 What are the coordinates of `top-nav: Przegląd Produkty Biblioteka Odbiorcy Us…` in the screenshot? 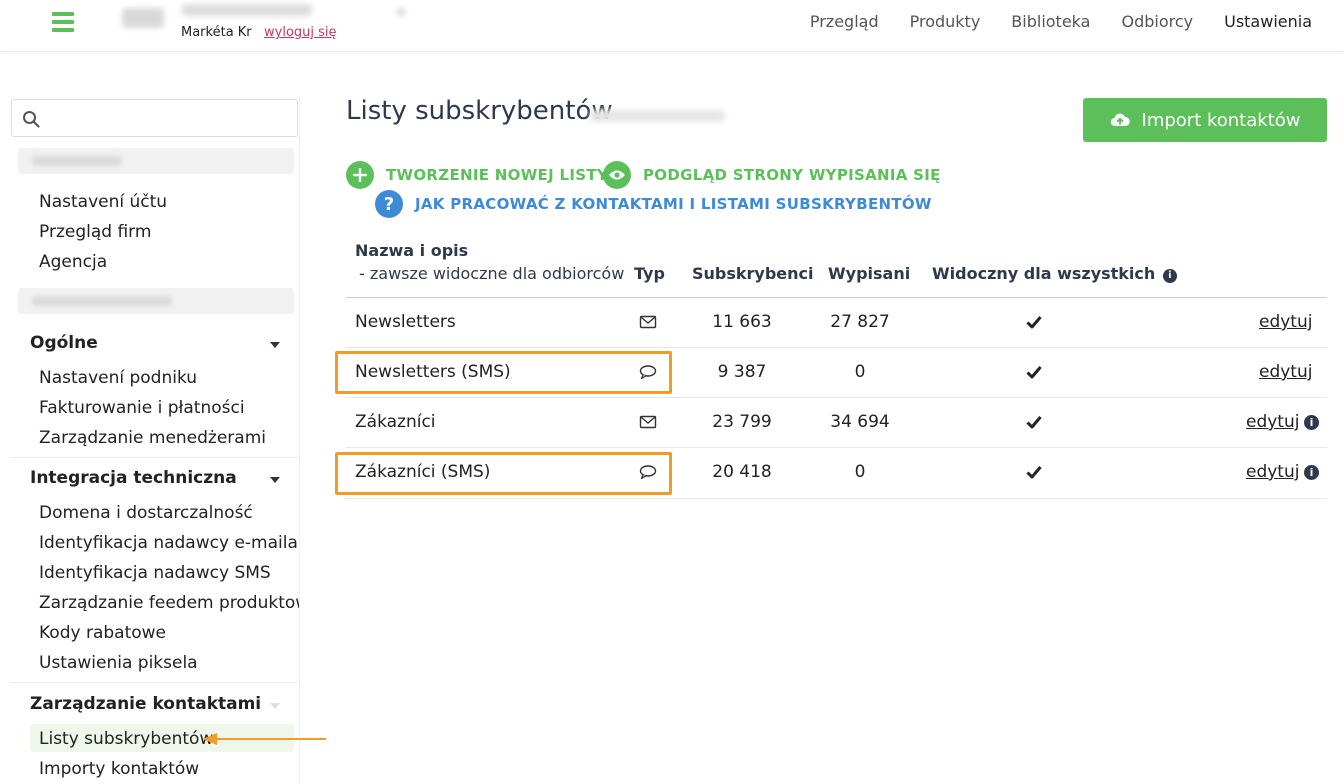 It's located at (1061, 21).